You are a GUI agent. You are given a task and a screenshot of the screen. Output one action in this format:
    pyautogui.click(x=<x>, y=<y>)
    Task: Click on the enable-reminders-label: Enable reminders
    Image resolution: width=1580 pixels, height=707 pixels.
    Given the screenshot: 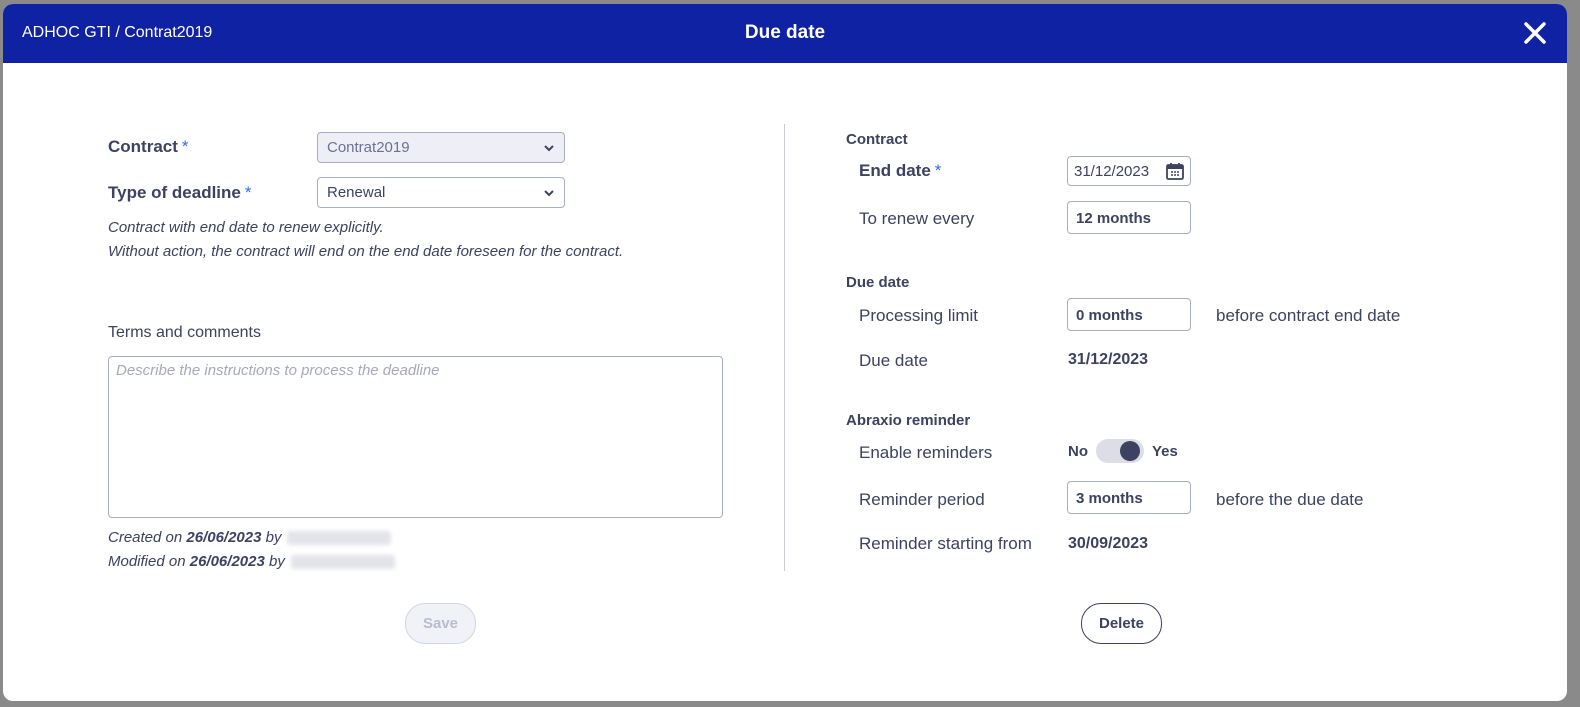 What is the action you would take?
    pyautogui.click(x=926, y=452)
    